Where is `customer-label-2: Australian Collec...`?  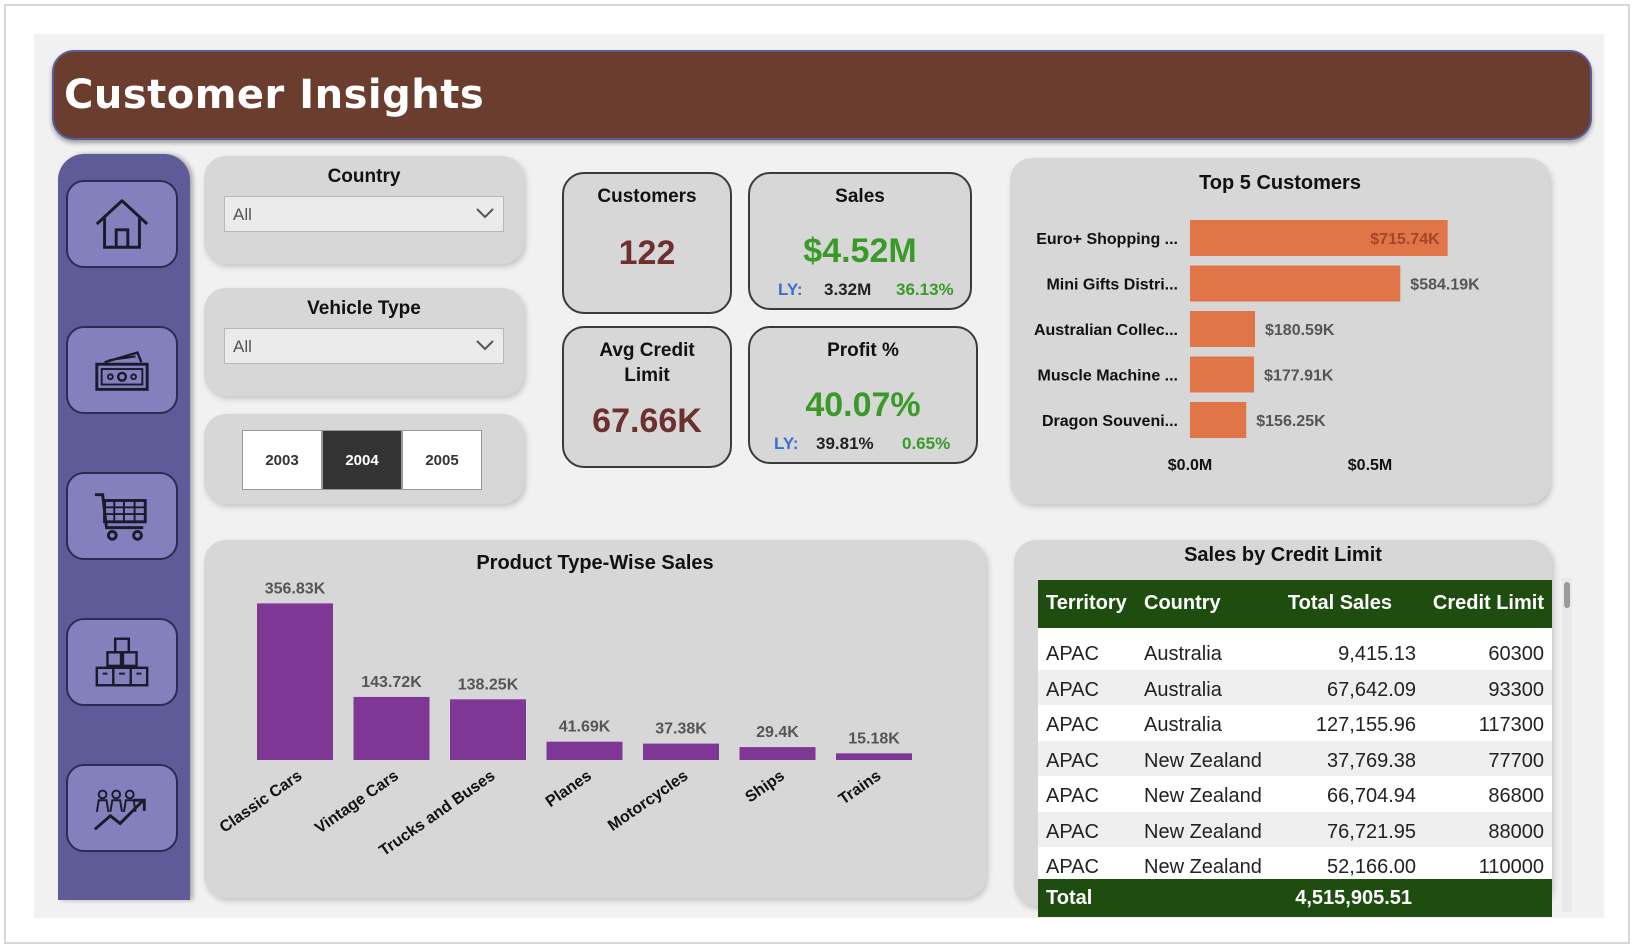 customer-label-2: Australian Collec... is located at coordinates (1106, 330).